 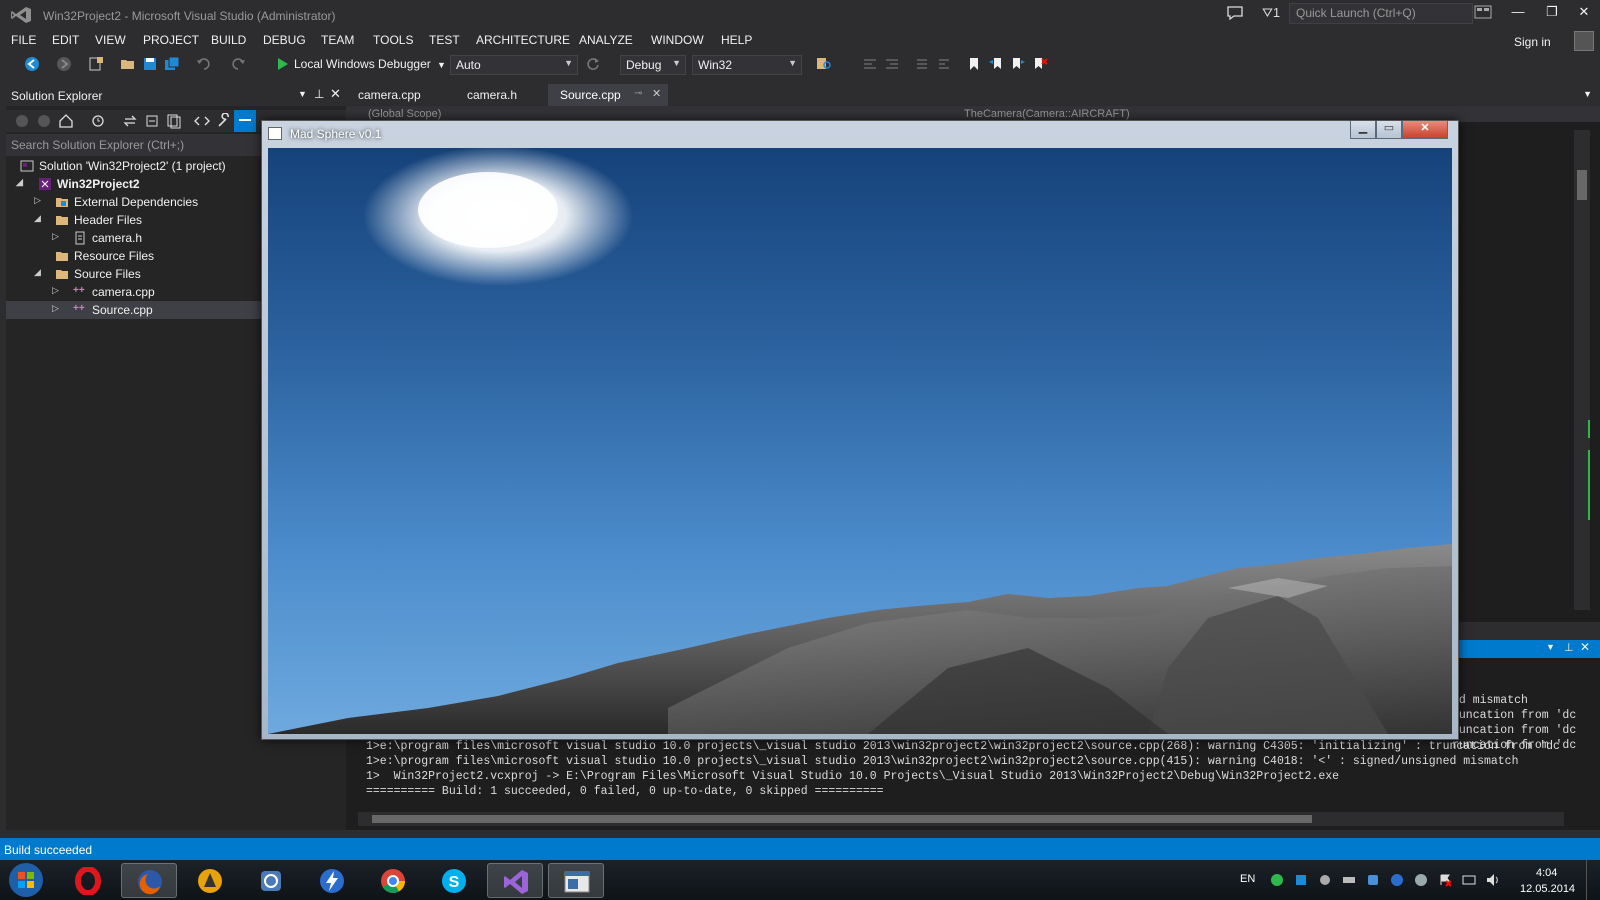 I want to click on tree-item-source-files: ◢ Source Files, so click(x=135, y=274).